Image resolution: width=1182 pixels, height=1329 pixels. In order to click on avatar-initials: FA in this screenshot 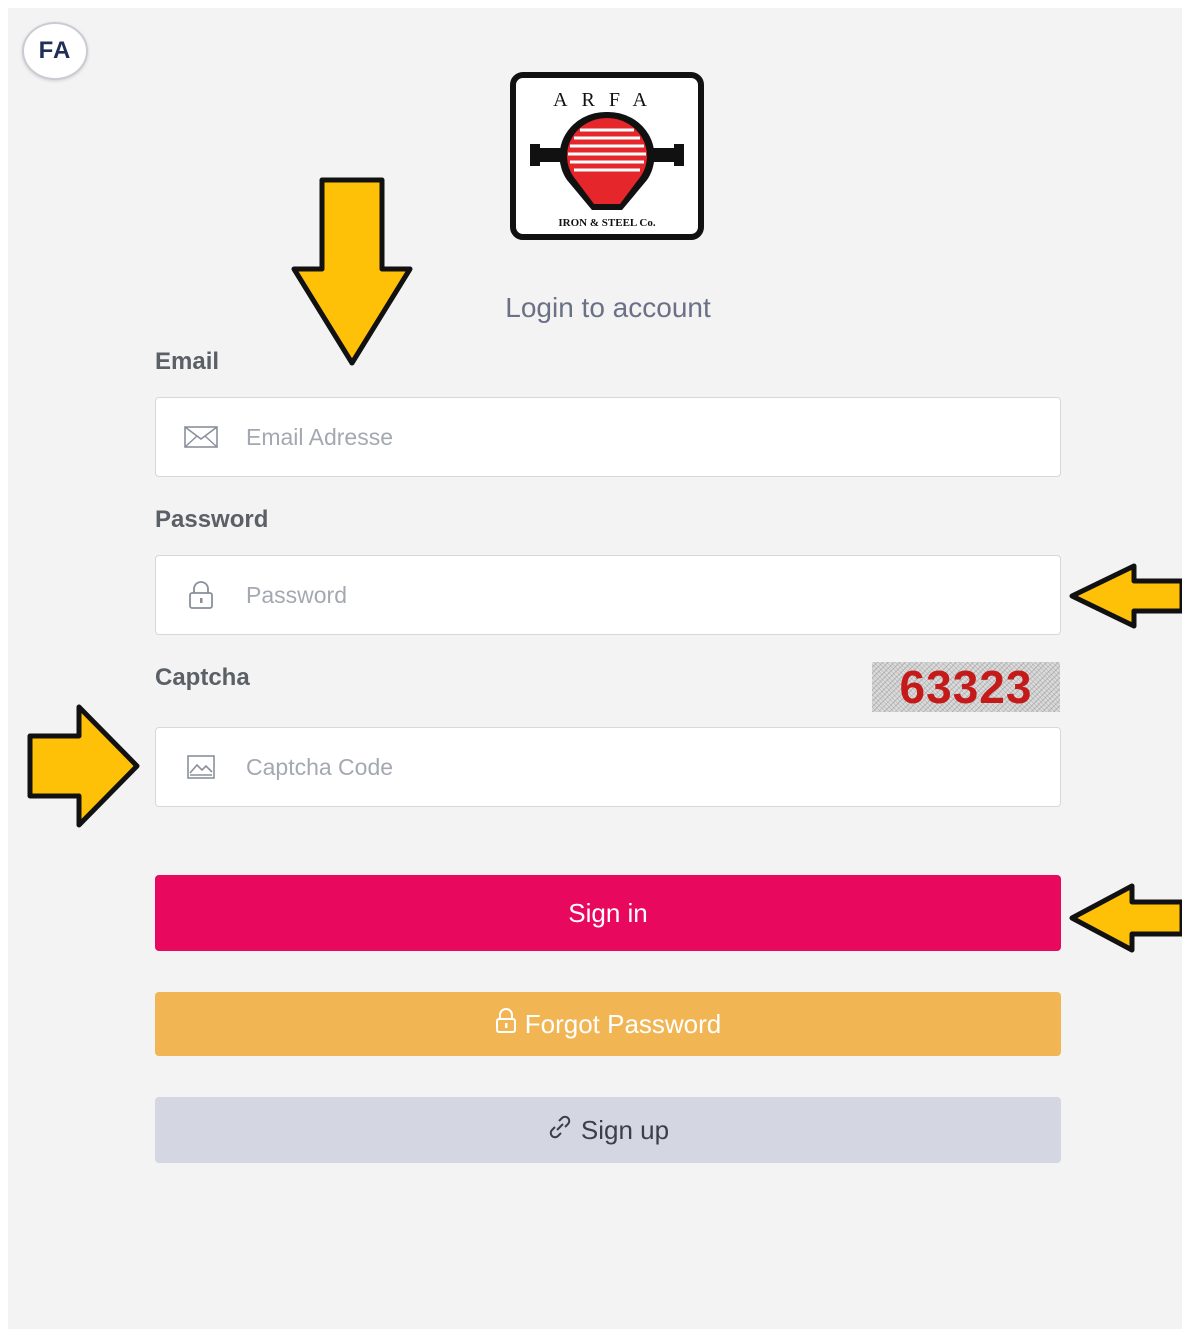, I will do `click(55, 50)`.